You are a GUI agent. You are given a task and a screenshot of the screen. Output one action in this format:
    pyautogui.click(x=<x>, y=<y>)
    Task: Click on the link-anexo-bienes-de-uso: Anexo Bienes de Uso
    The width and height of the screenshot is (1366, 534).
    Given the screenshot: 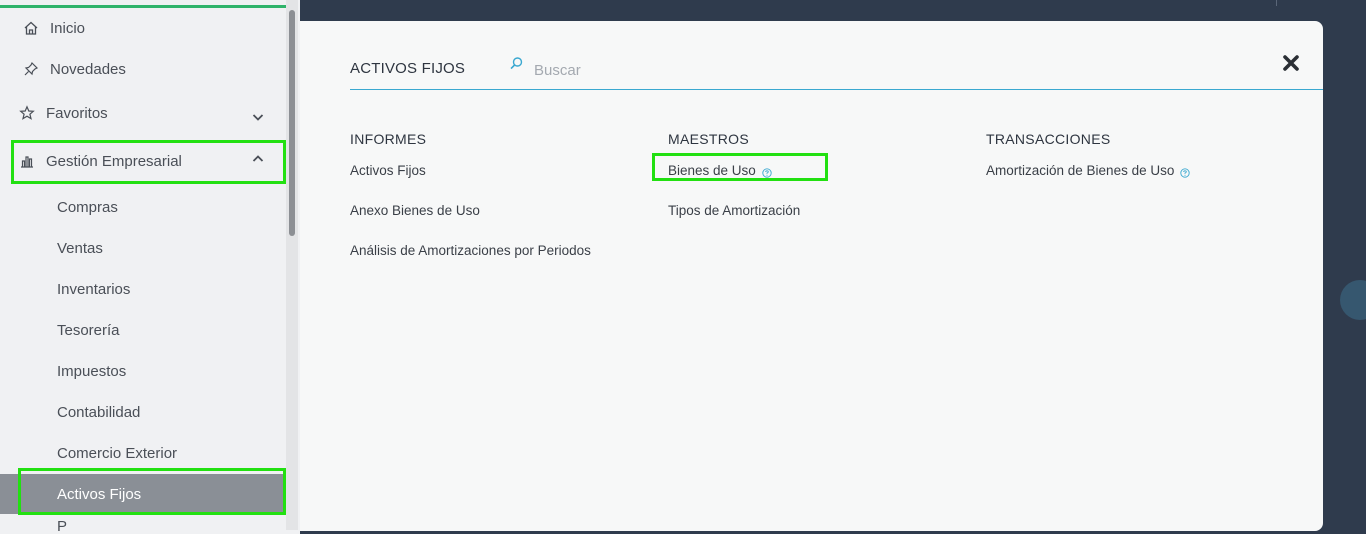 What is the action you would take?
    pyautogui.click(x=415, y=210)
    